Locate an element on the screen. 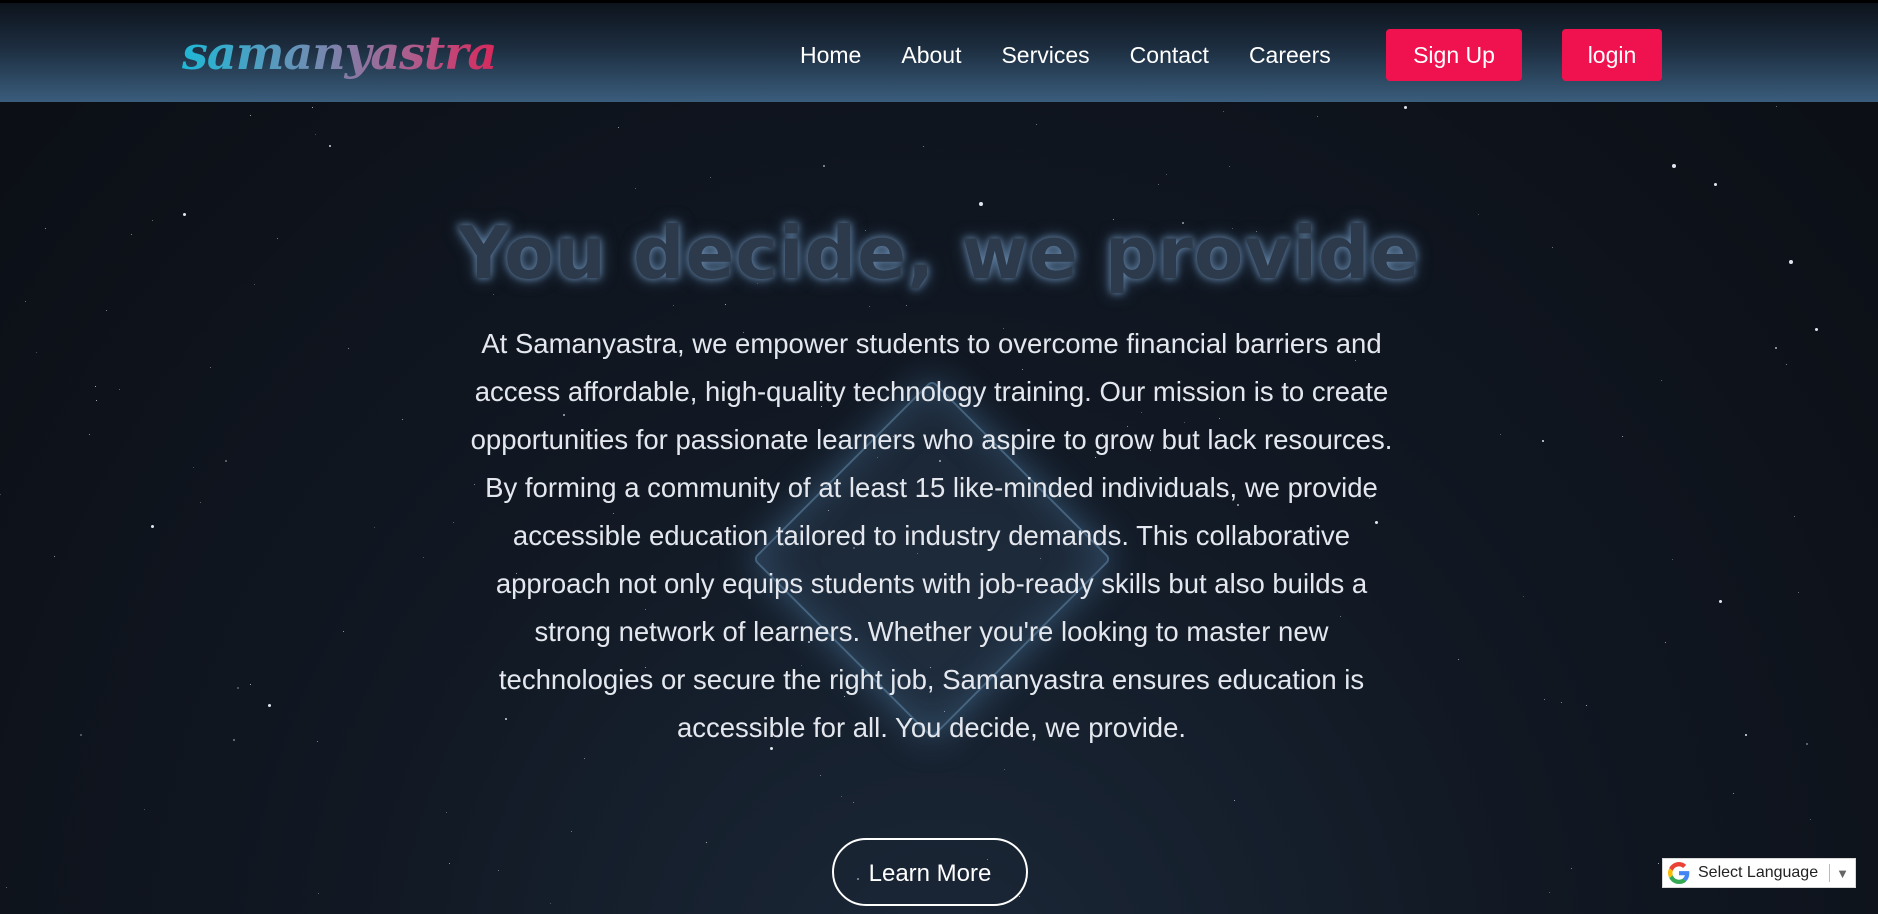  signup-button: Sign Up is located at coordinates (1454, 55).